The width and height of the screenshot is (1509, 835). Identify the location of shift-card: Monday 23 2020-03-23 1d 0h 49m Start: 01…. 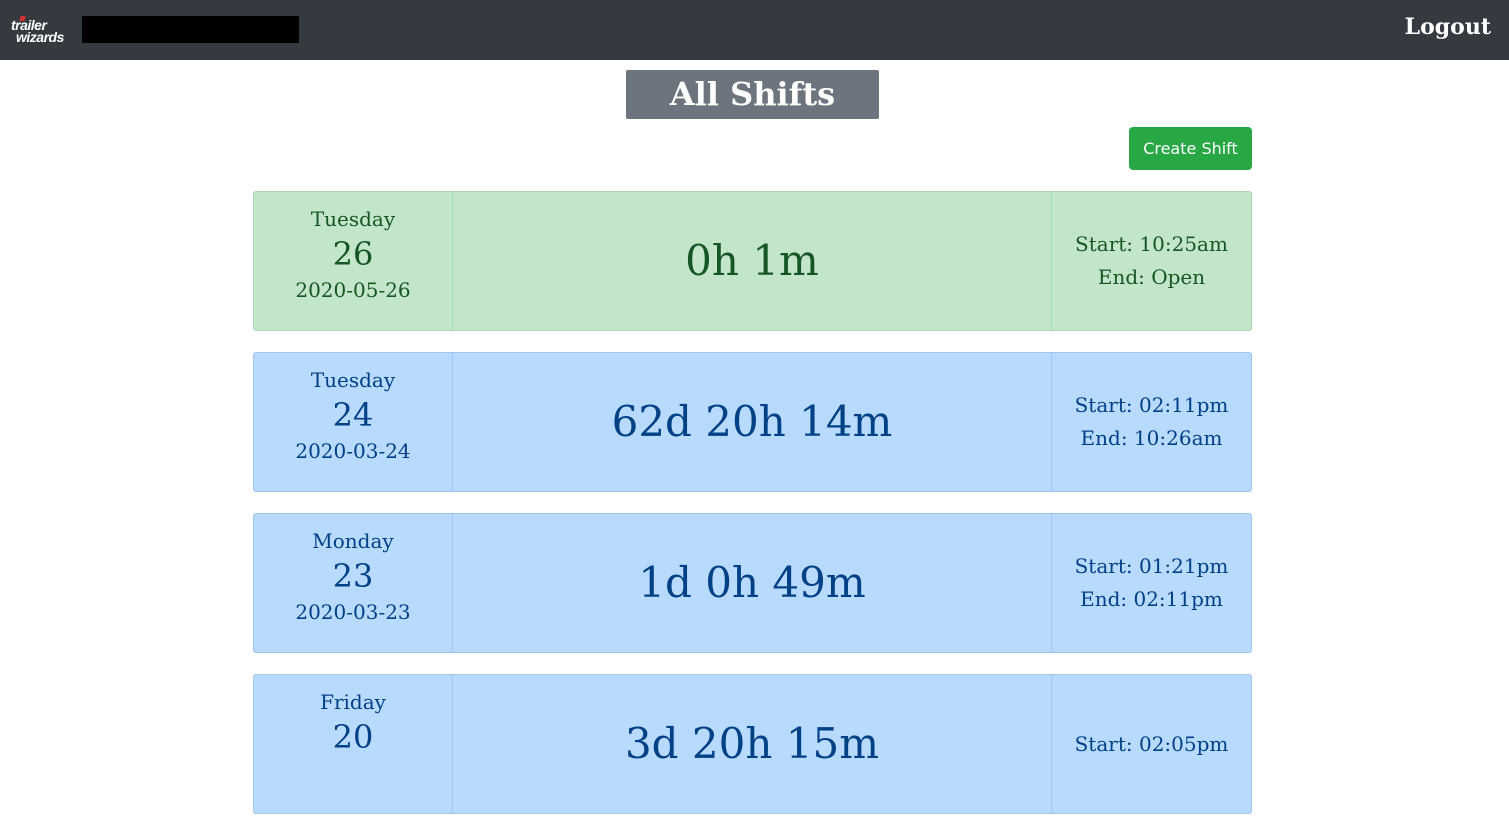
(752, 583).